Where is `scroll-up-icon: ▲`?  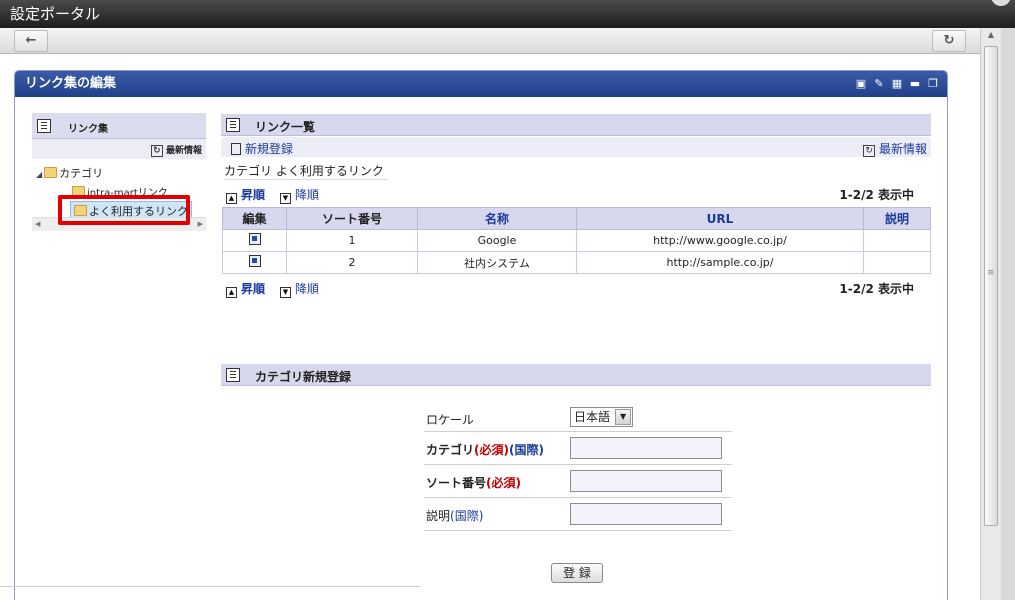 scroll-up-icon: ▲ is located at coordinates (991, 37).